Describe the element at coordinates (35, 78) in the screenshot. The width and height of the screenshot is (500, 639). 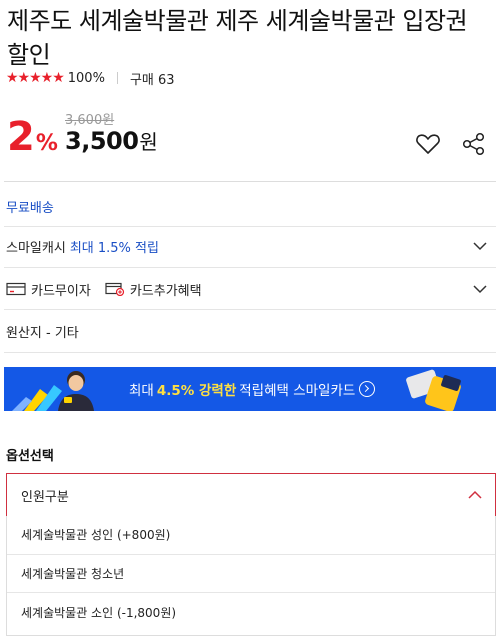
I see `rating-stars-icon: ★★★★★` at that location.